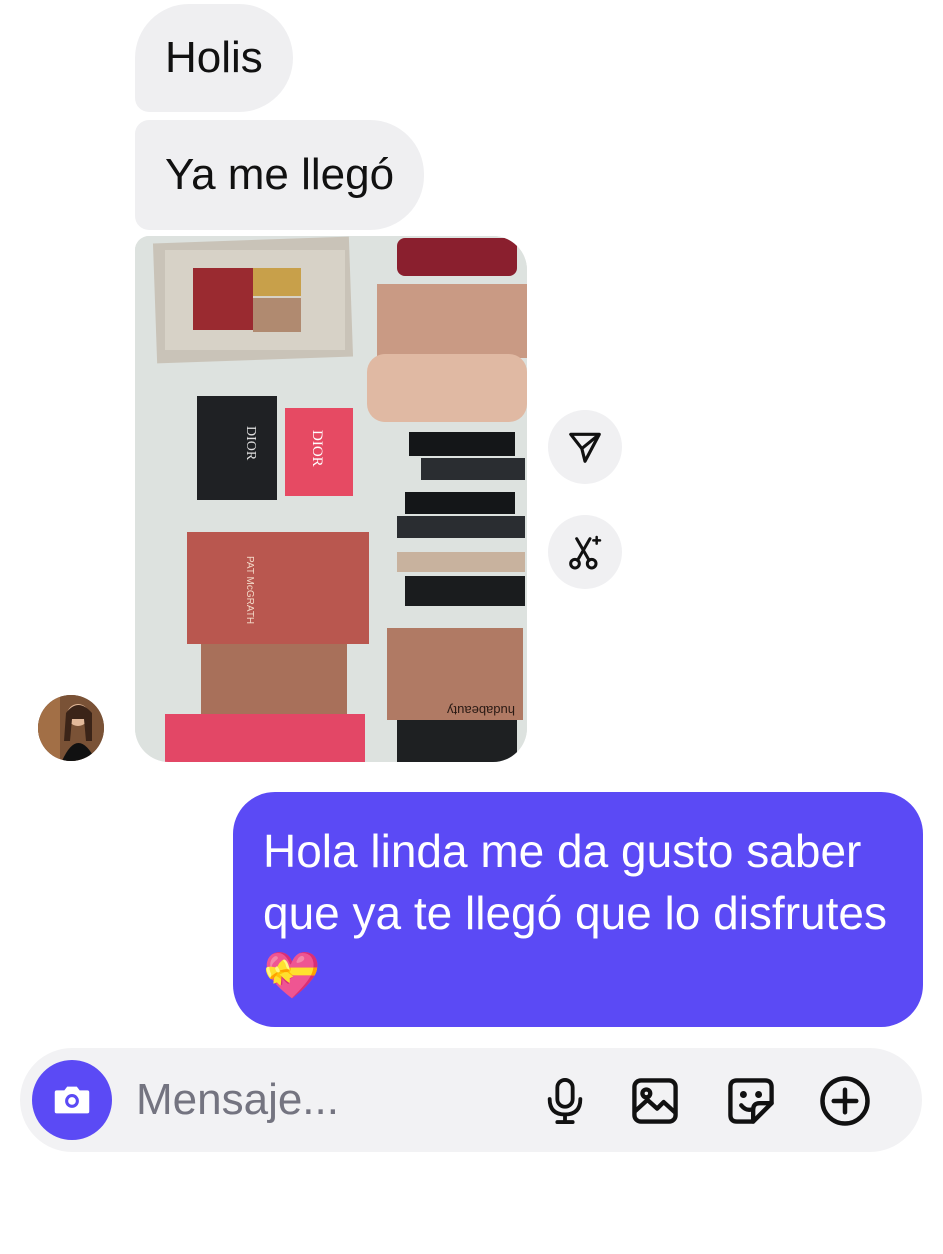 The width and height of the screenshot is (943, 1254). I want to click on sticker-icon, so click(751, 1101).